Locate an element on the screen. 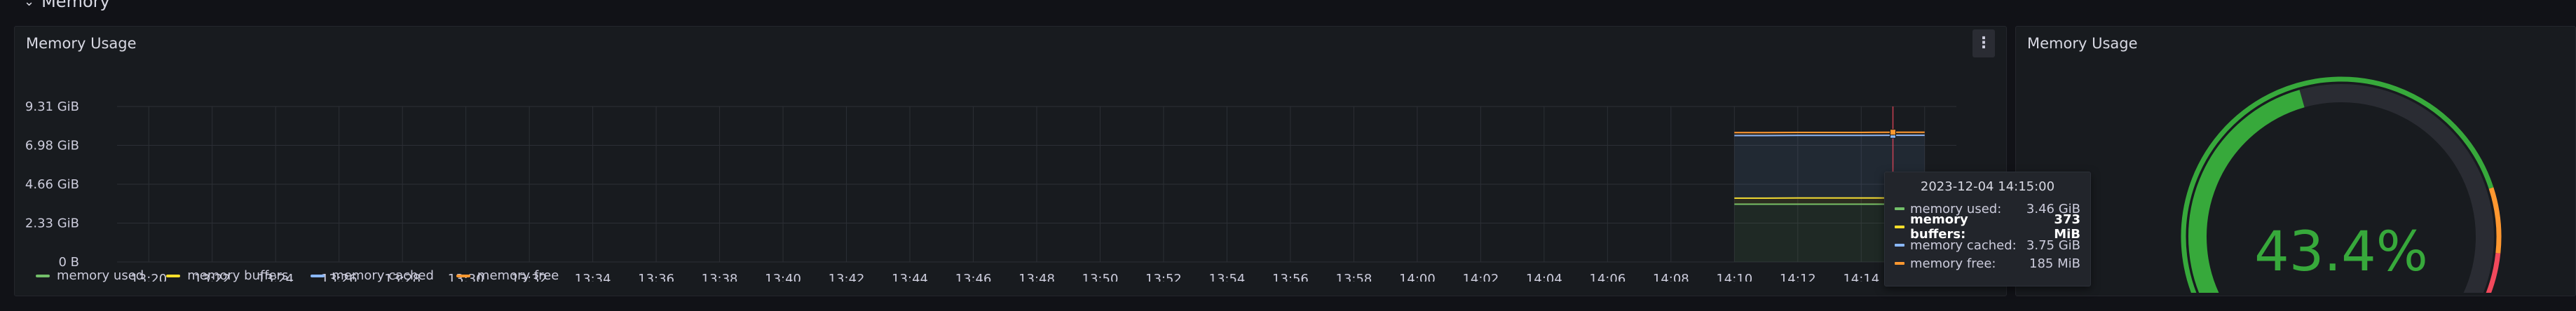 Image resolution: width=2576 pixels, height=311 pixels. chevron-down-icon: ⌄ is located at coordinates (29, 4).